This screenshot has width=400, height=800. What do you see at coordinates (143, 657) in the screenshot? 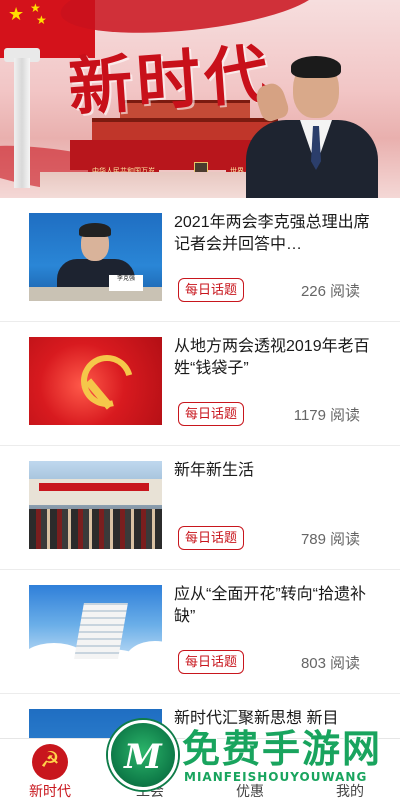
I see `thumb-cloud` at bounding box center [143, 657].